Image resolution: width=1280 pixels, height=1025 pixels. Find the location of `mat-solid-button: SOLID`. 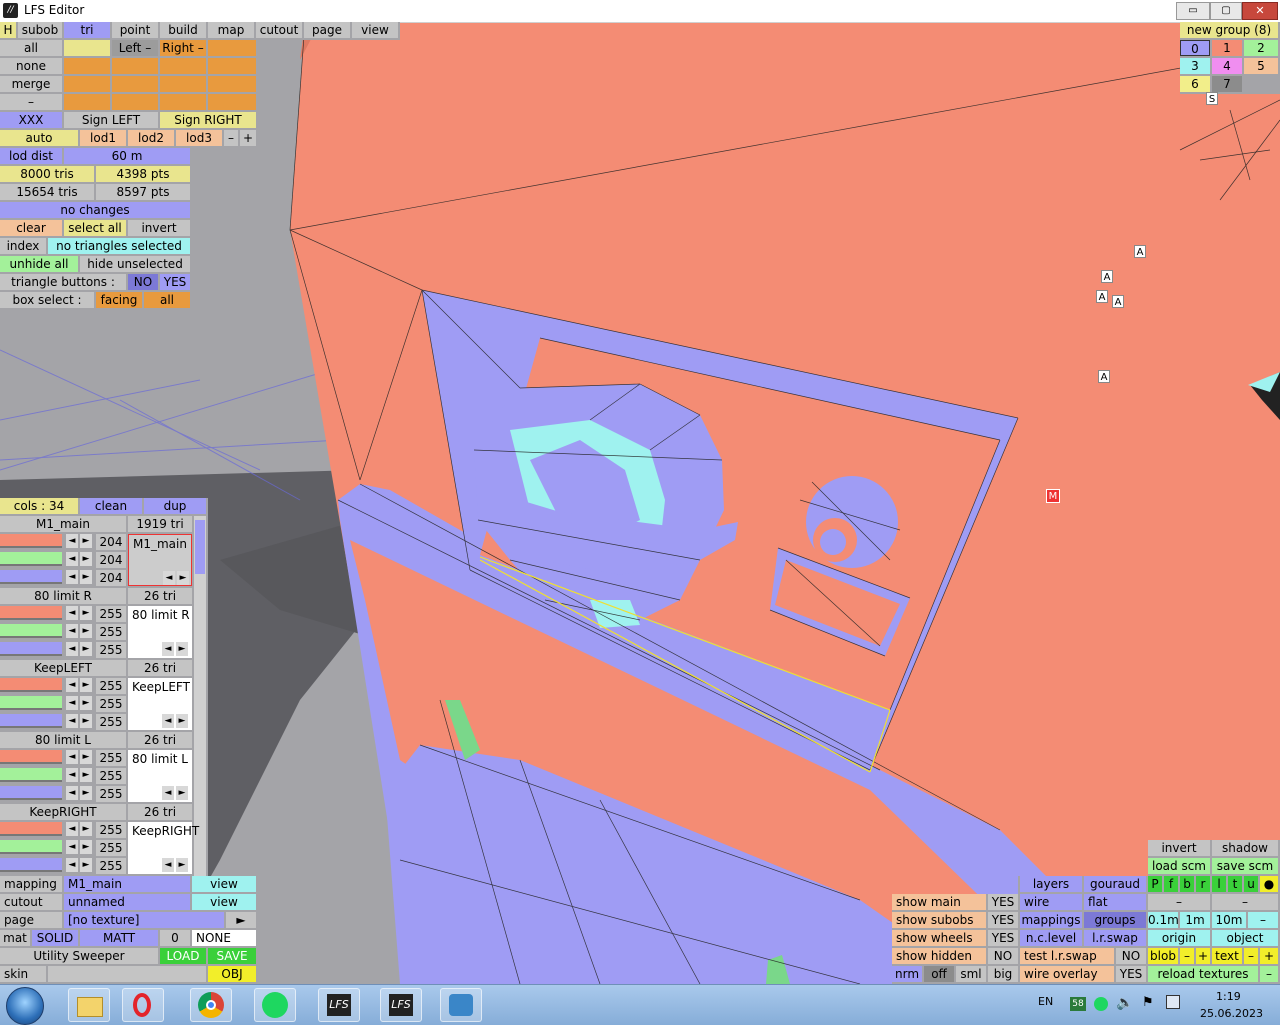

mat-solid-button: SOLID is located at coordinates (55, 938).